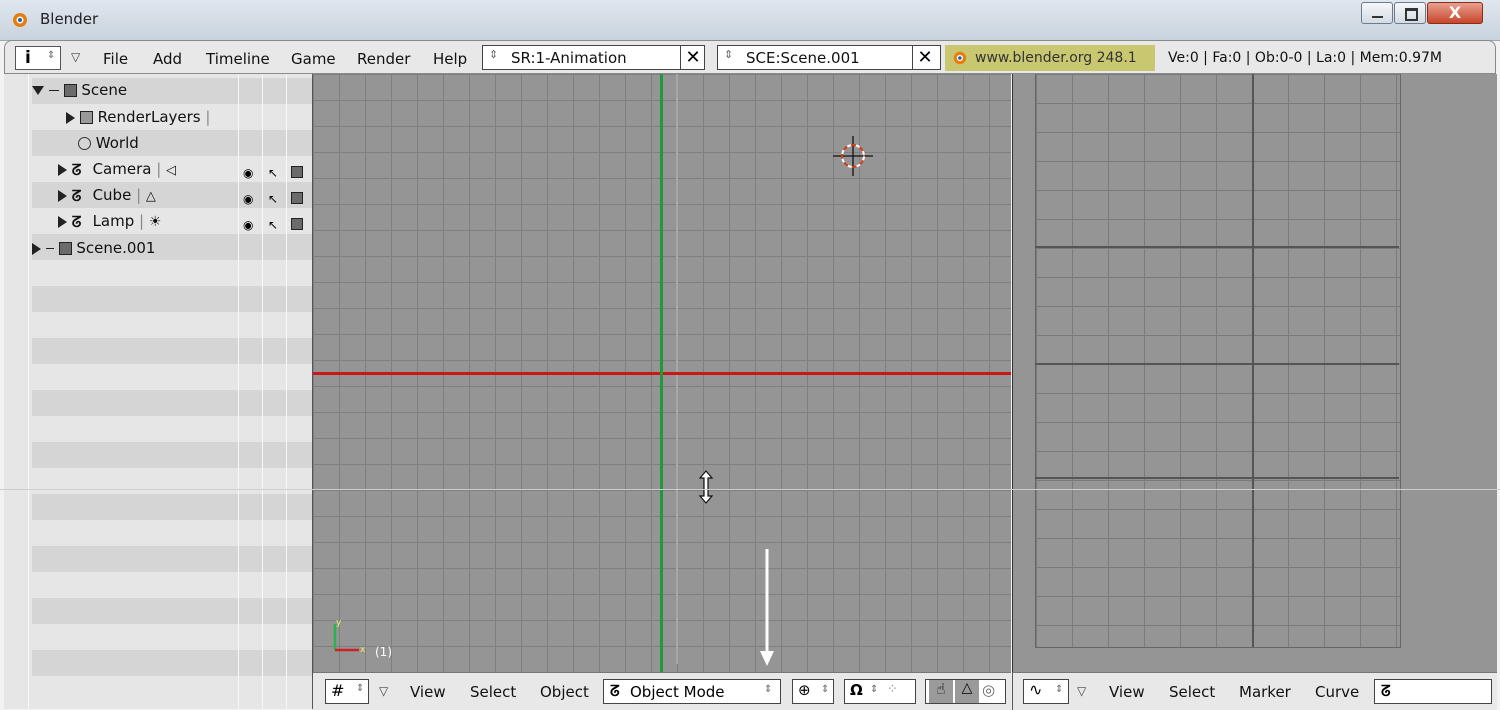 The height and width of the screenshot is (710, 1500). Describe the element at coordinates (117, 143) in the screenshot. I see `outliner-item-label: World` at that location.